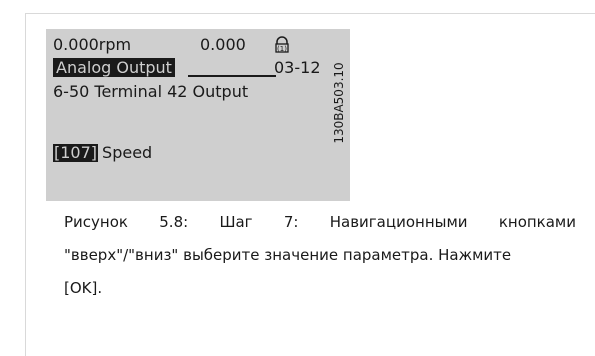  Describe the element at coordinates (127, 152) in the screenshot. I see `lcd-value-text: Speed` at that location.